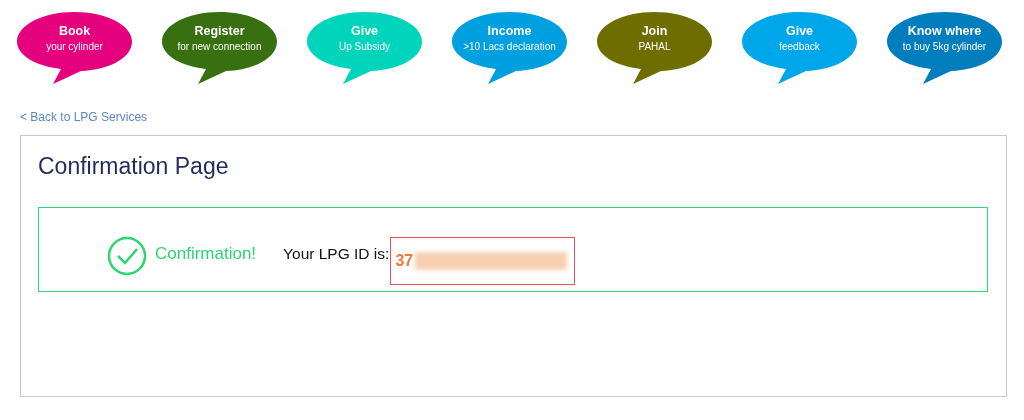 Image resolution: width=1024 pixels, height=420 pixels. Describe the element at coordinates (944, 48) in the screenshot. I see `service-bubble: Know where to buy 5kg cylinder` at that location.